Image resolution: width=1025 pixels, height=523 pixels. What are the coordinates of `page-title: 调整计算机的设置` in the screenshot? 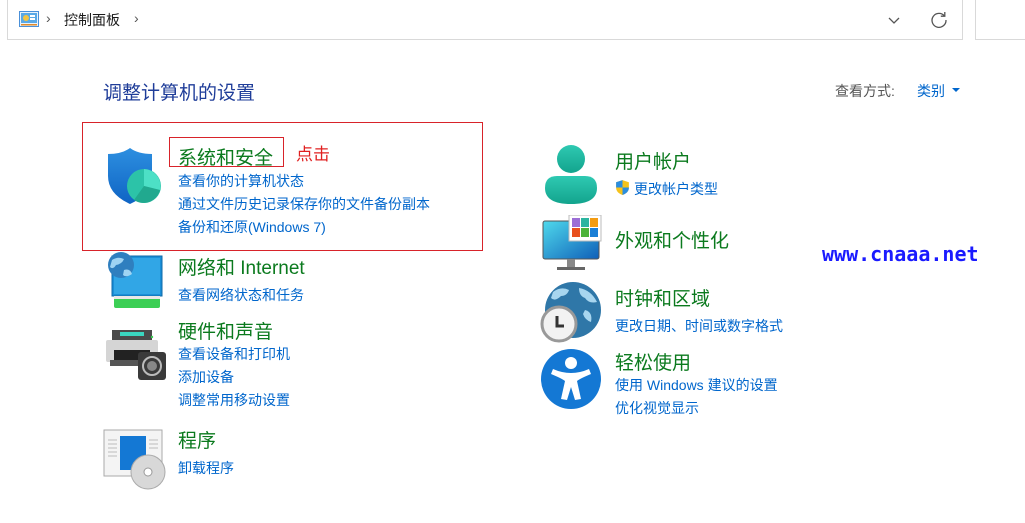 It's located at (179, 93).